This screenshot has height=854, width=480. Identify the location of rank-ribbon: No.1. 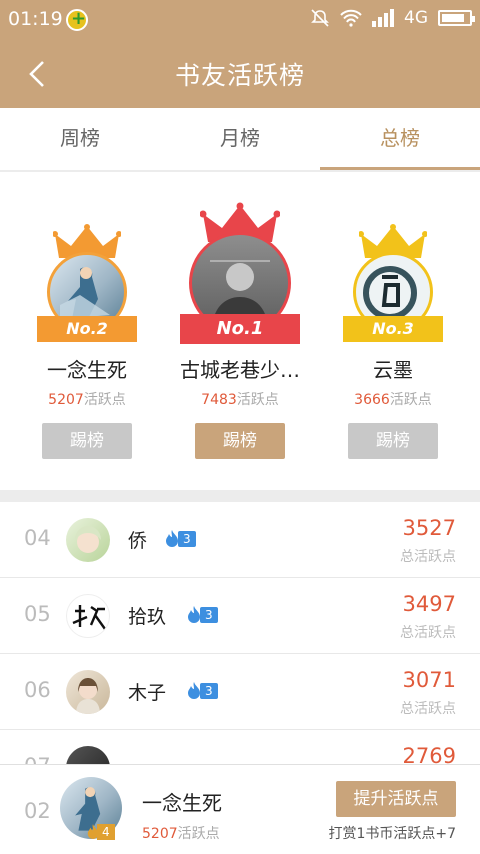
(240, 329).